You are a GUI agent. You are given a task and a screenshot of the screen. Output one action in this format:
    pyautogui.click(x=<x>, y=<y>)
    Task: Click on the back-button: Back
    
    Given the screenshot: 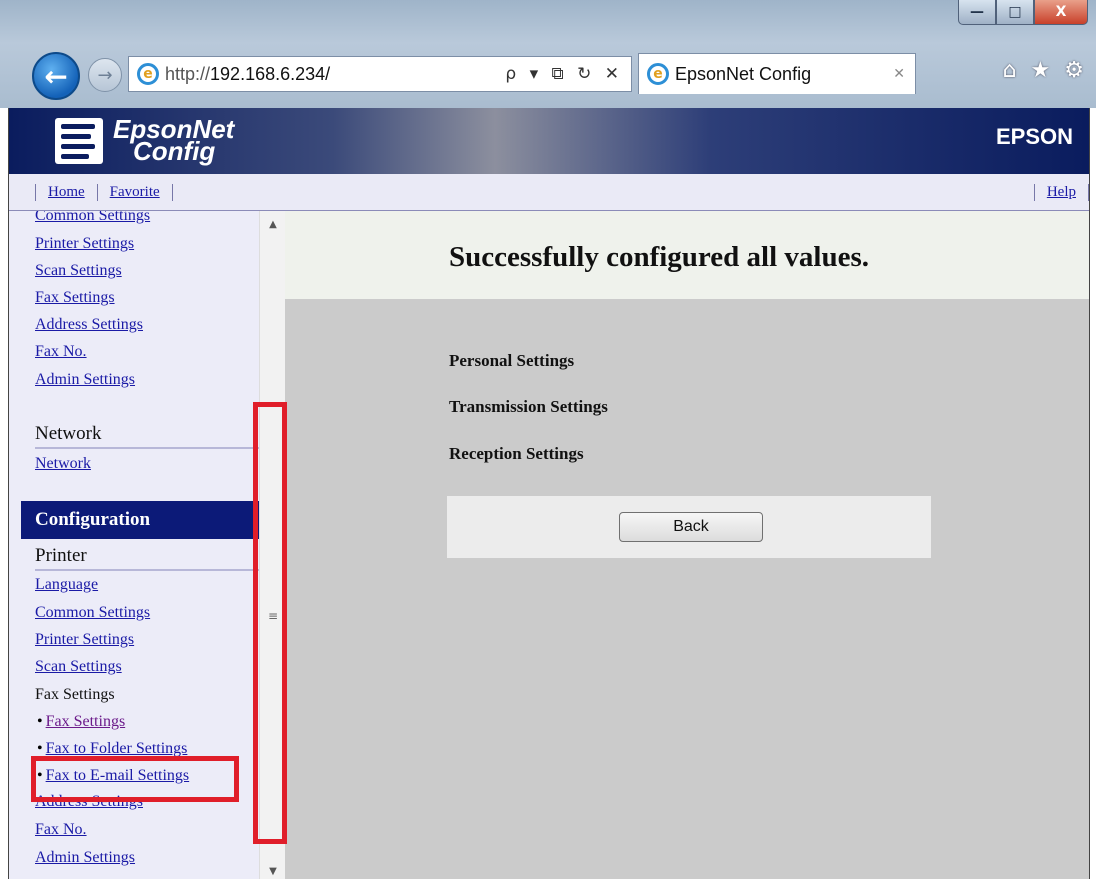 What is the action you would take?
    pyautogui.click(x=691, y=527)
    